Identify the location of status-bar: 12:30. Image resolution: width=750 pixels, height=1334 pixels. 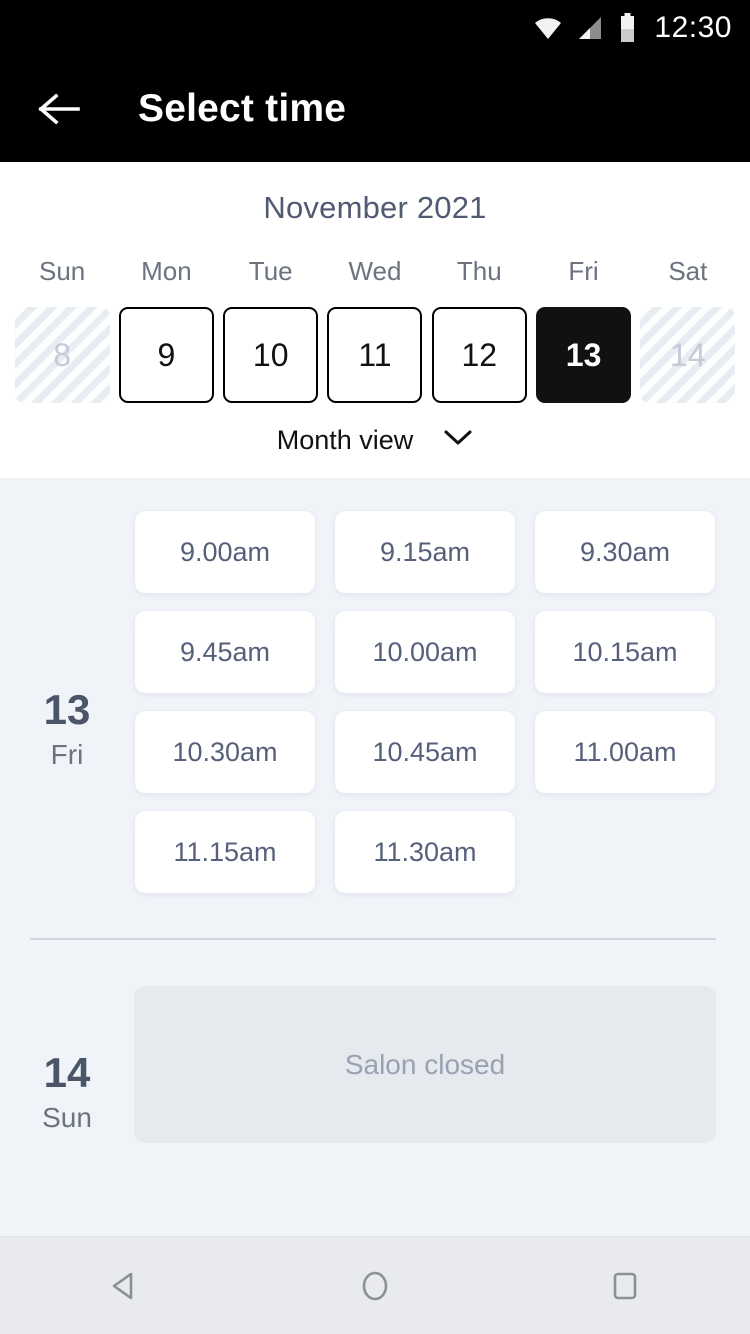
(375, 28).